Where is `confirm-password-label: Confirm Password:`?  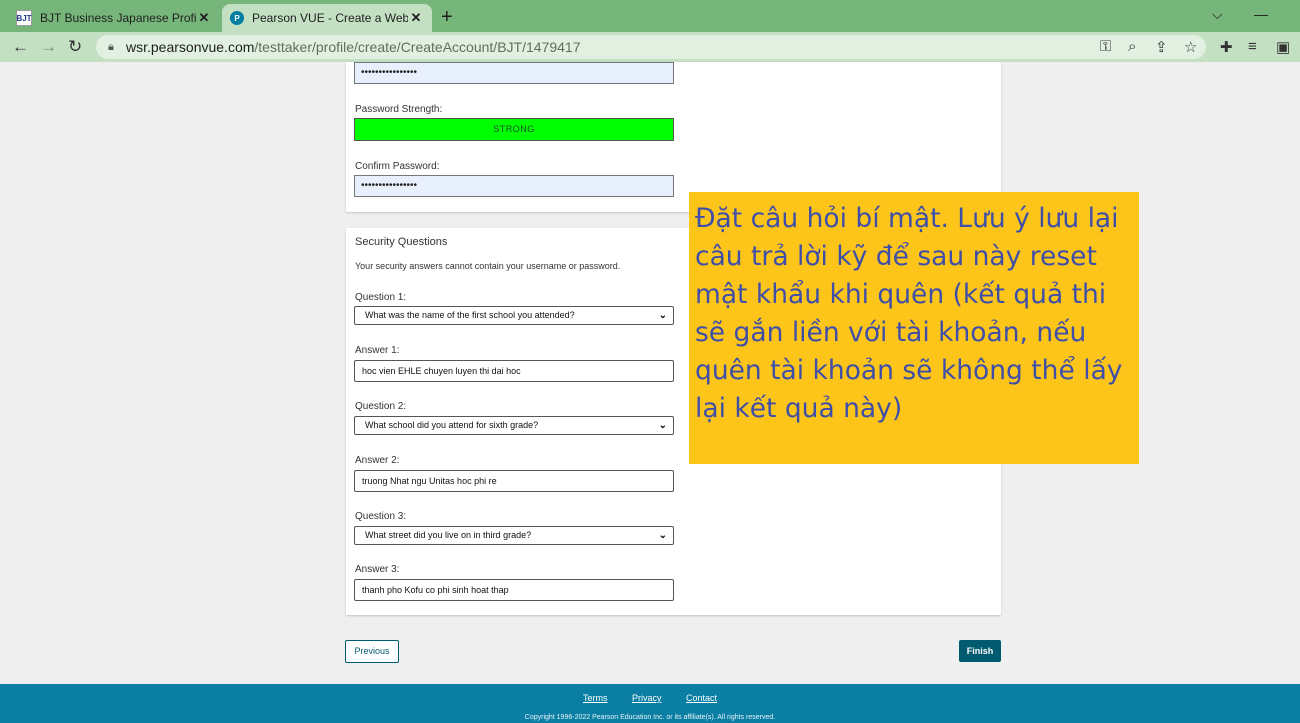 confirm-password-label: Confirm Password: is located at coordinates (397, 166).